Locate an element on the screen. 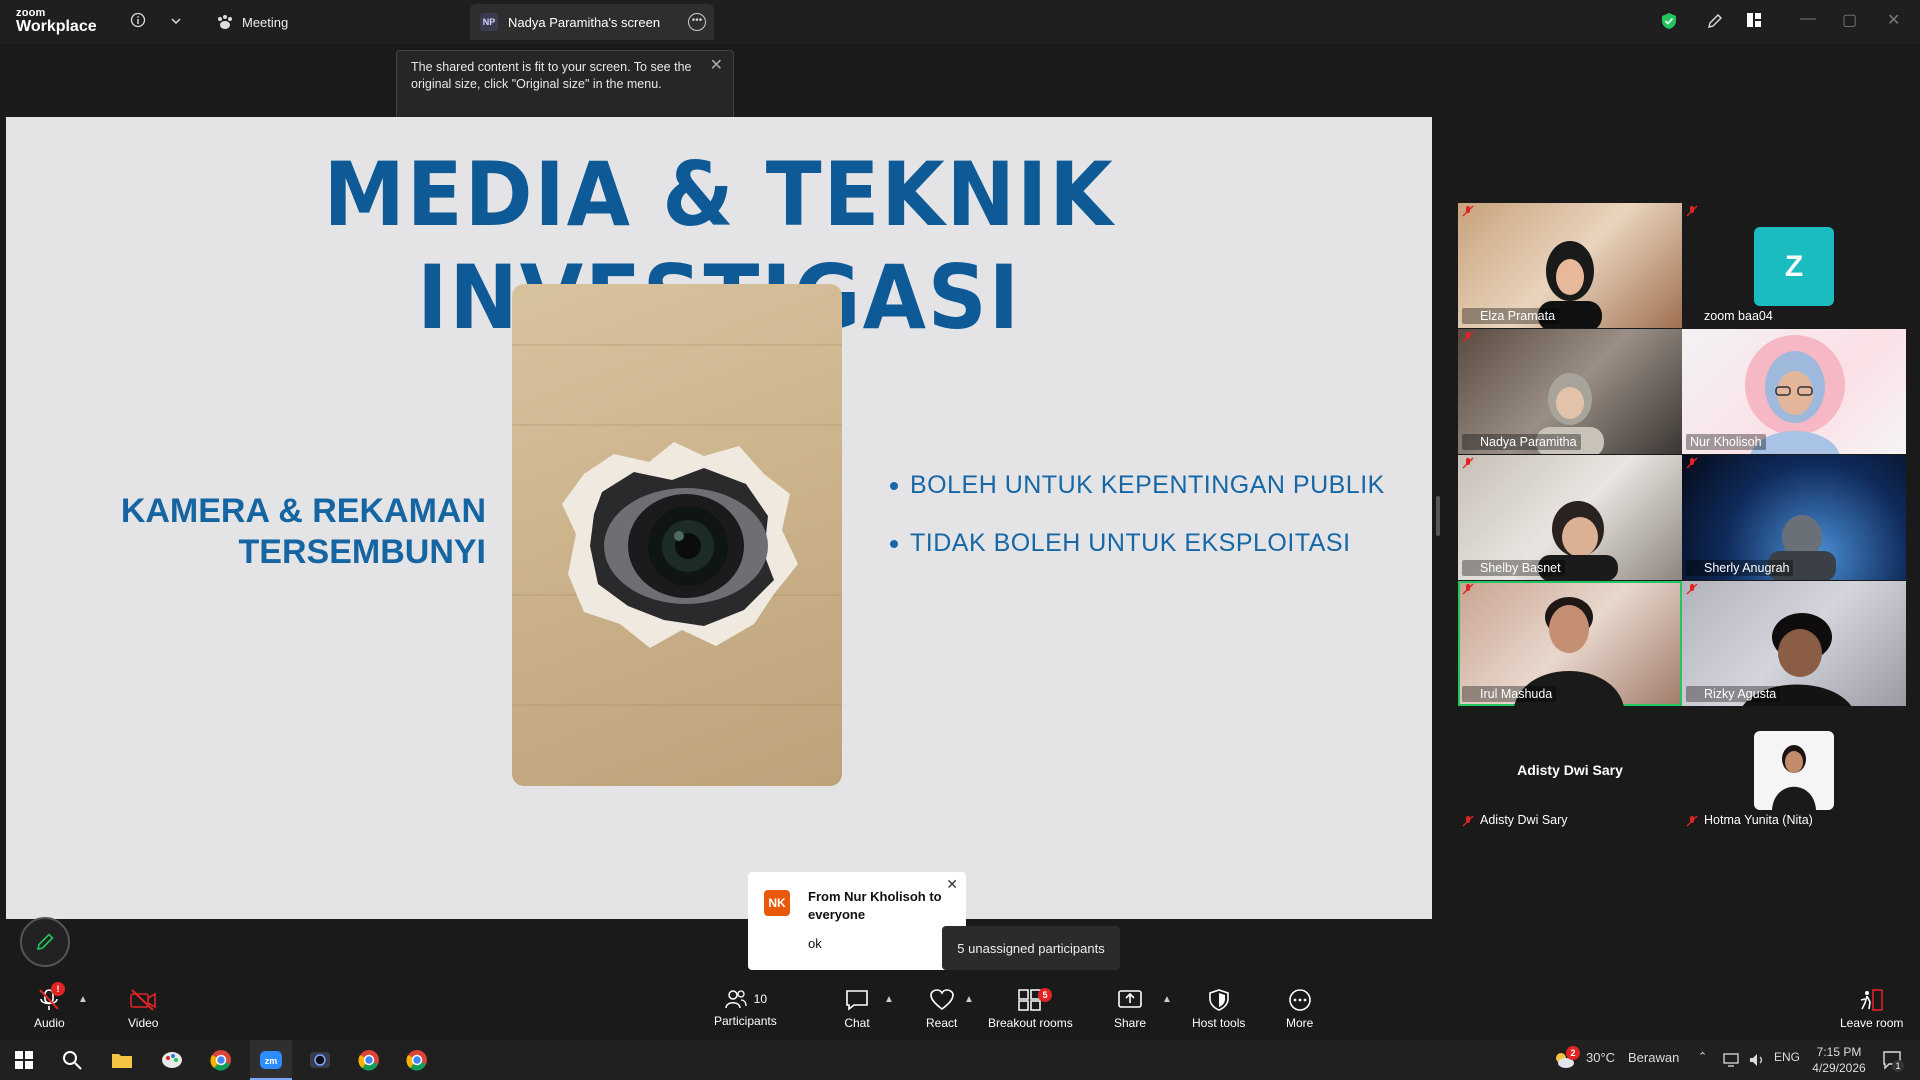  breakout-rooms-button: Breakout rooms is located at coordinates (1030, 1009).